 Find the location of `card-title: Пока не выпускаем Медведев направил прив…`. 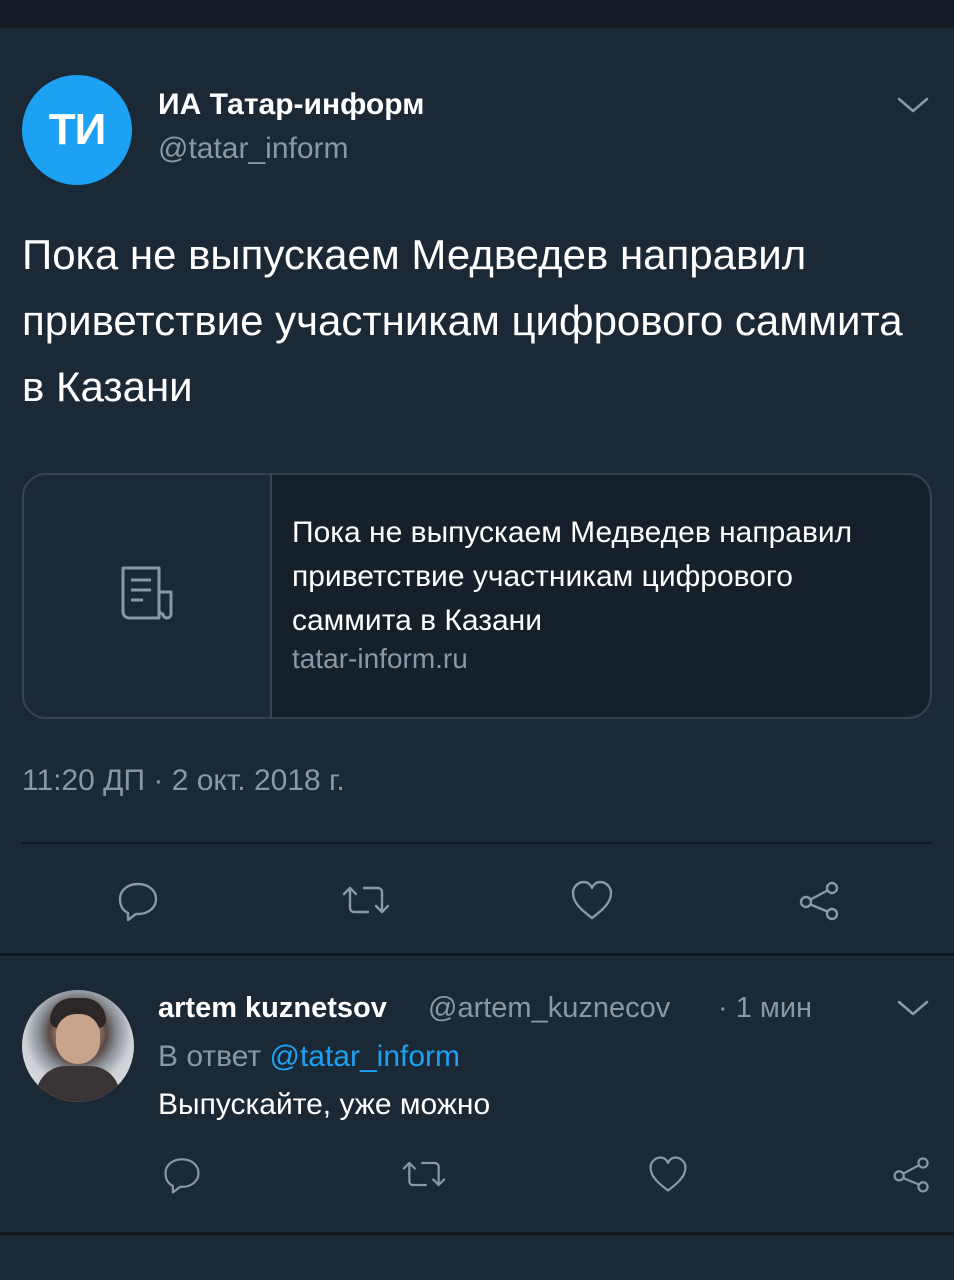

card-title: Пока не выпускаем Медведев направил прив… is located at coordinates (572, 576).